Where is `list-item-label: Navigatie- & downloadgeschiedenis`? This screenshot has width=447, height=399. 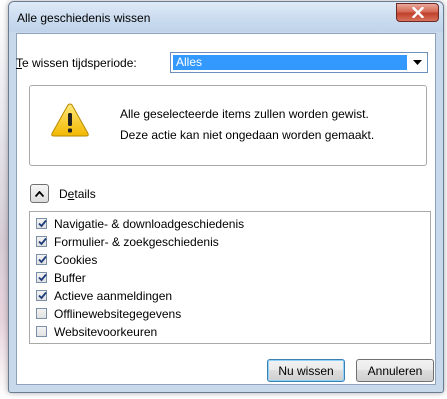 list-item-label: Navigatie- & downloadgeschiedenis is located at coordinates (149, 223).